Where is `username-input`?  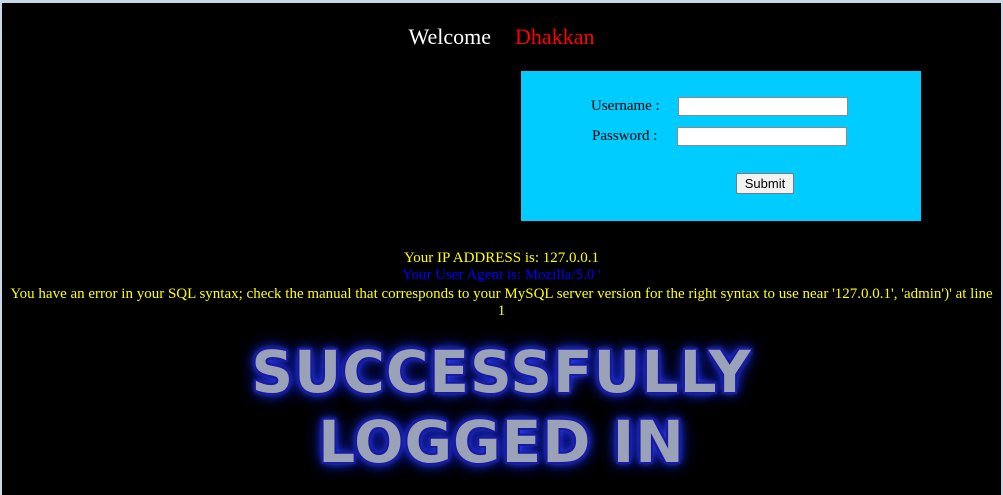 username-input is located at coordinates (763, 106).